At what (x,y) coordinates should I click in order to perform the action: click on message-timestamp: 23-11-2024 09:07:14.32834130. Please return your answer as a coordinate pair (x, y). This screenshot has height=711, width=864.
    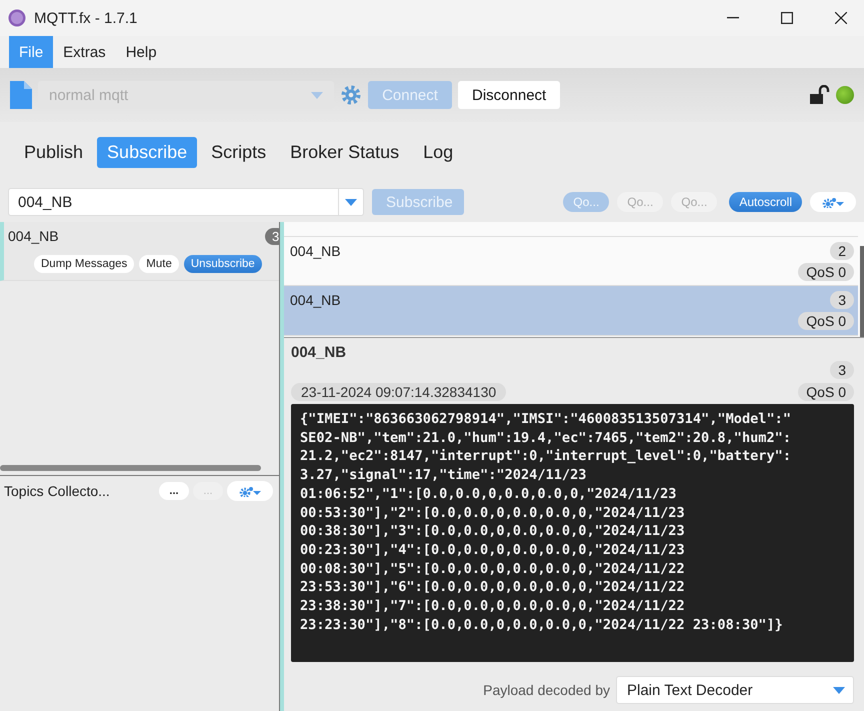
    Looking at the image, I should click on (398, 392).